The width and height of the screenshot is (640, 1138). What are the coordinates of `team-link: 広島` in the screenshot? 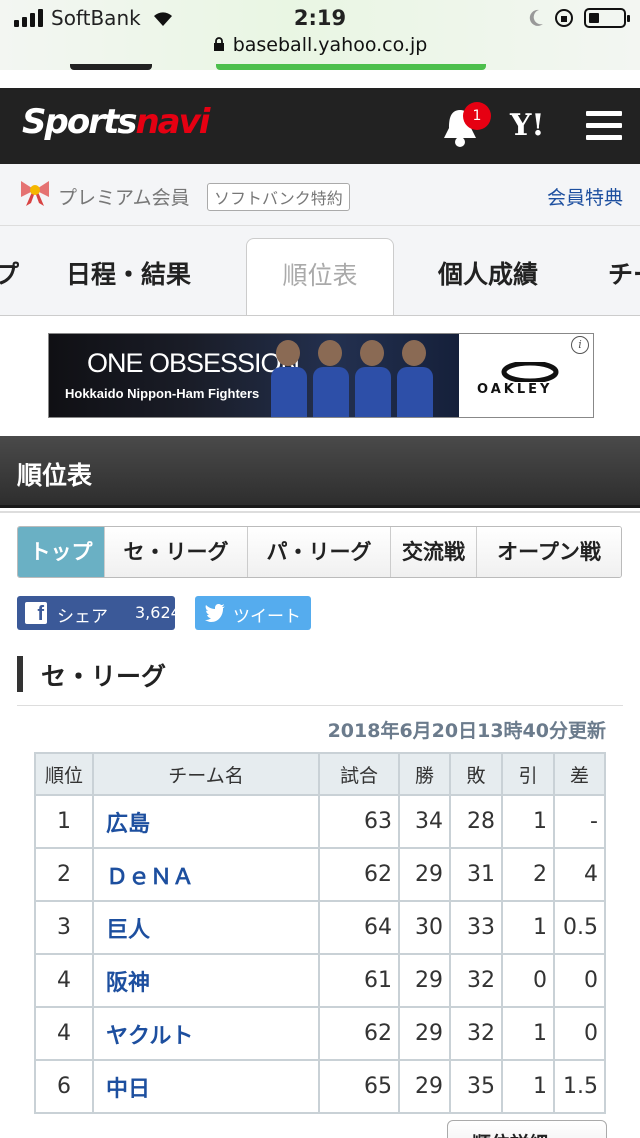 It's located at (206, 821).